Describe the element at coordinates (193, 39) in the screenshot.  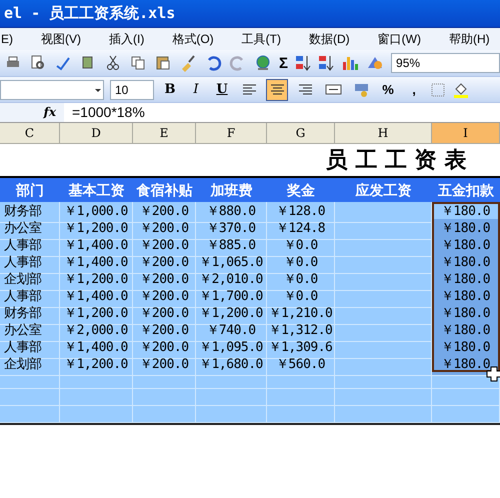
I see `menu-item: 格式(O)` at that location.